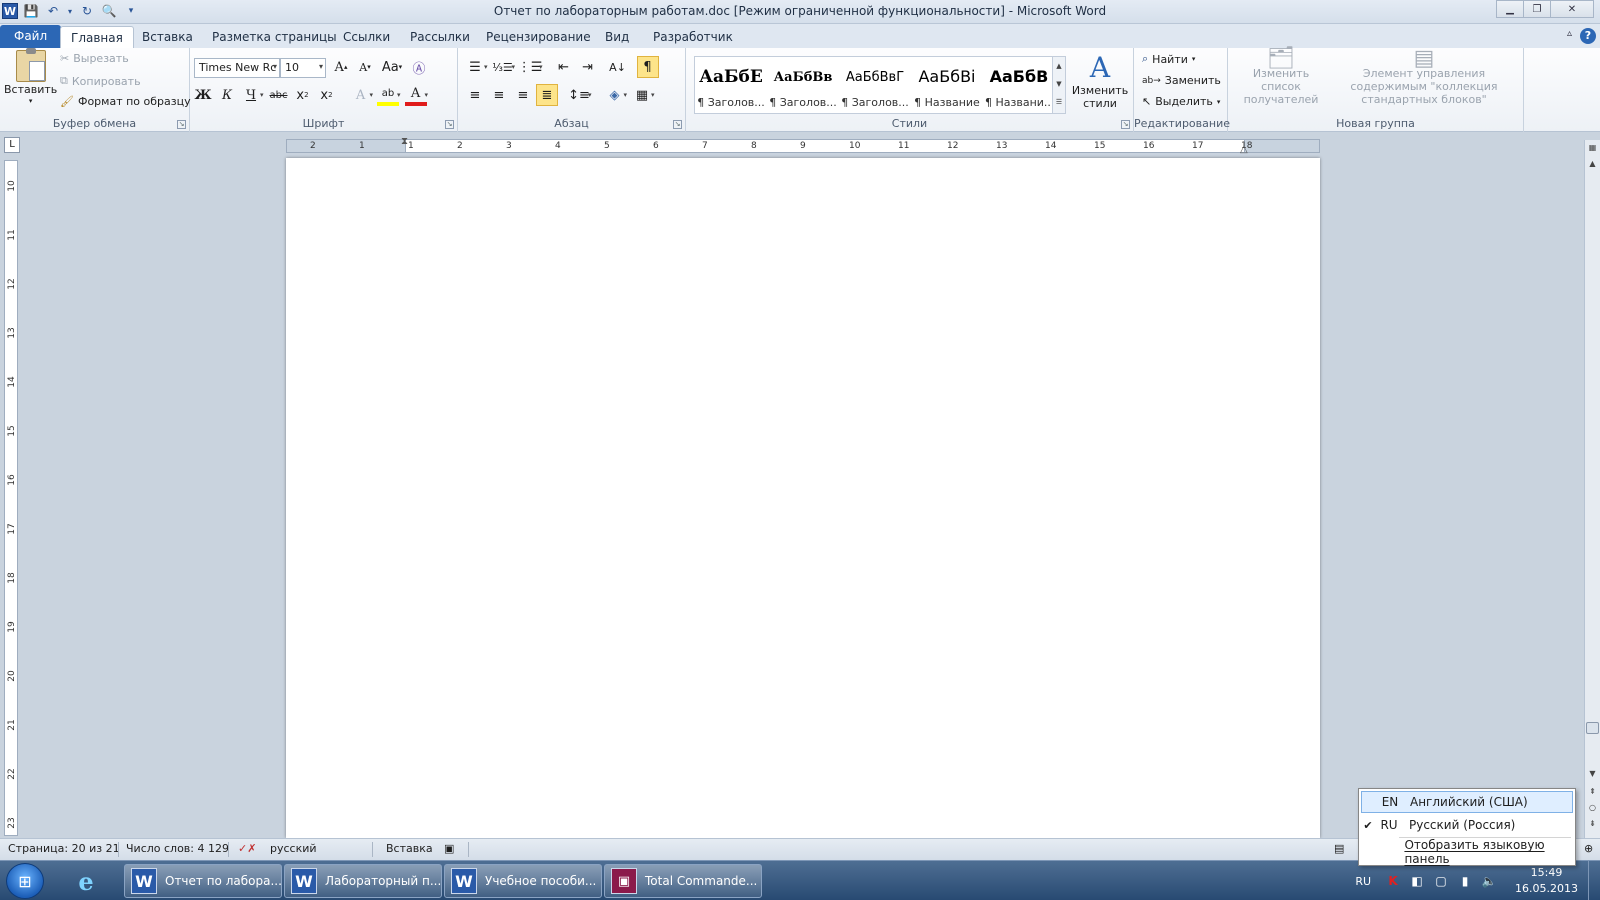 The width and height of the screenshot is (1600, 900). I want to click on tab-mailings: Рассылки, so click(440, 37).